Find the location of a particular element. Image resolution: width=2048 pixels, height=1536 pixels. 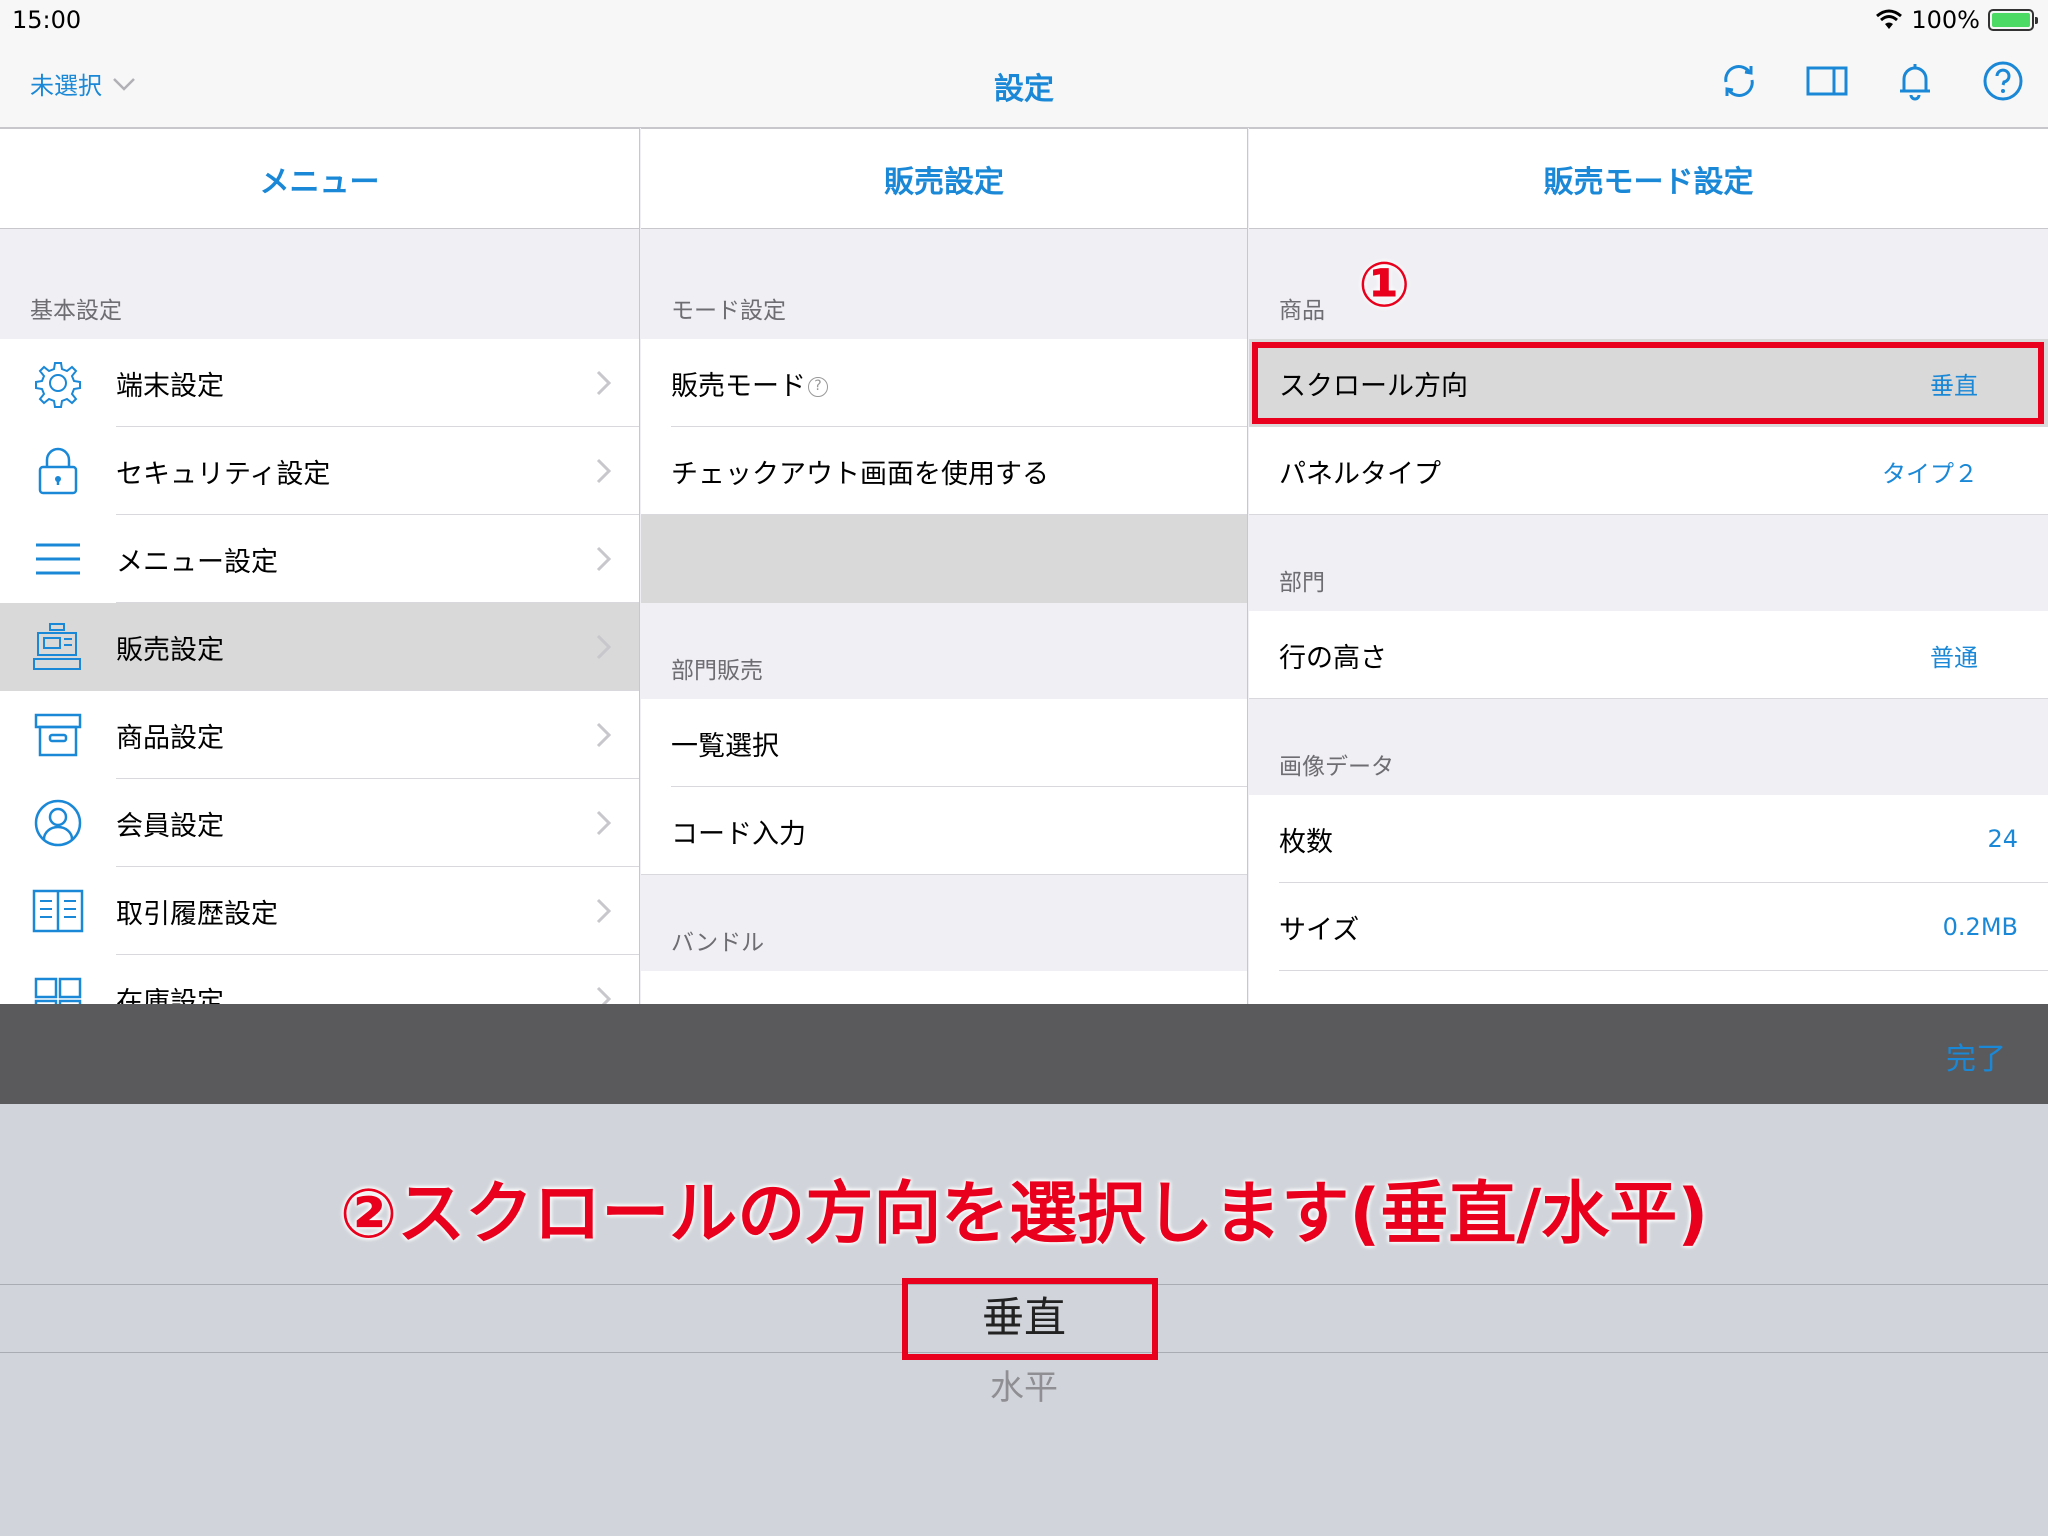

panel-type-row: パネルタイプ タイプ２ is located at coordinates (1648, 471).